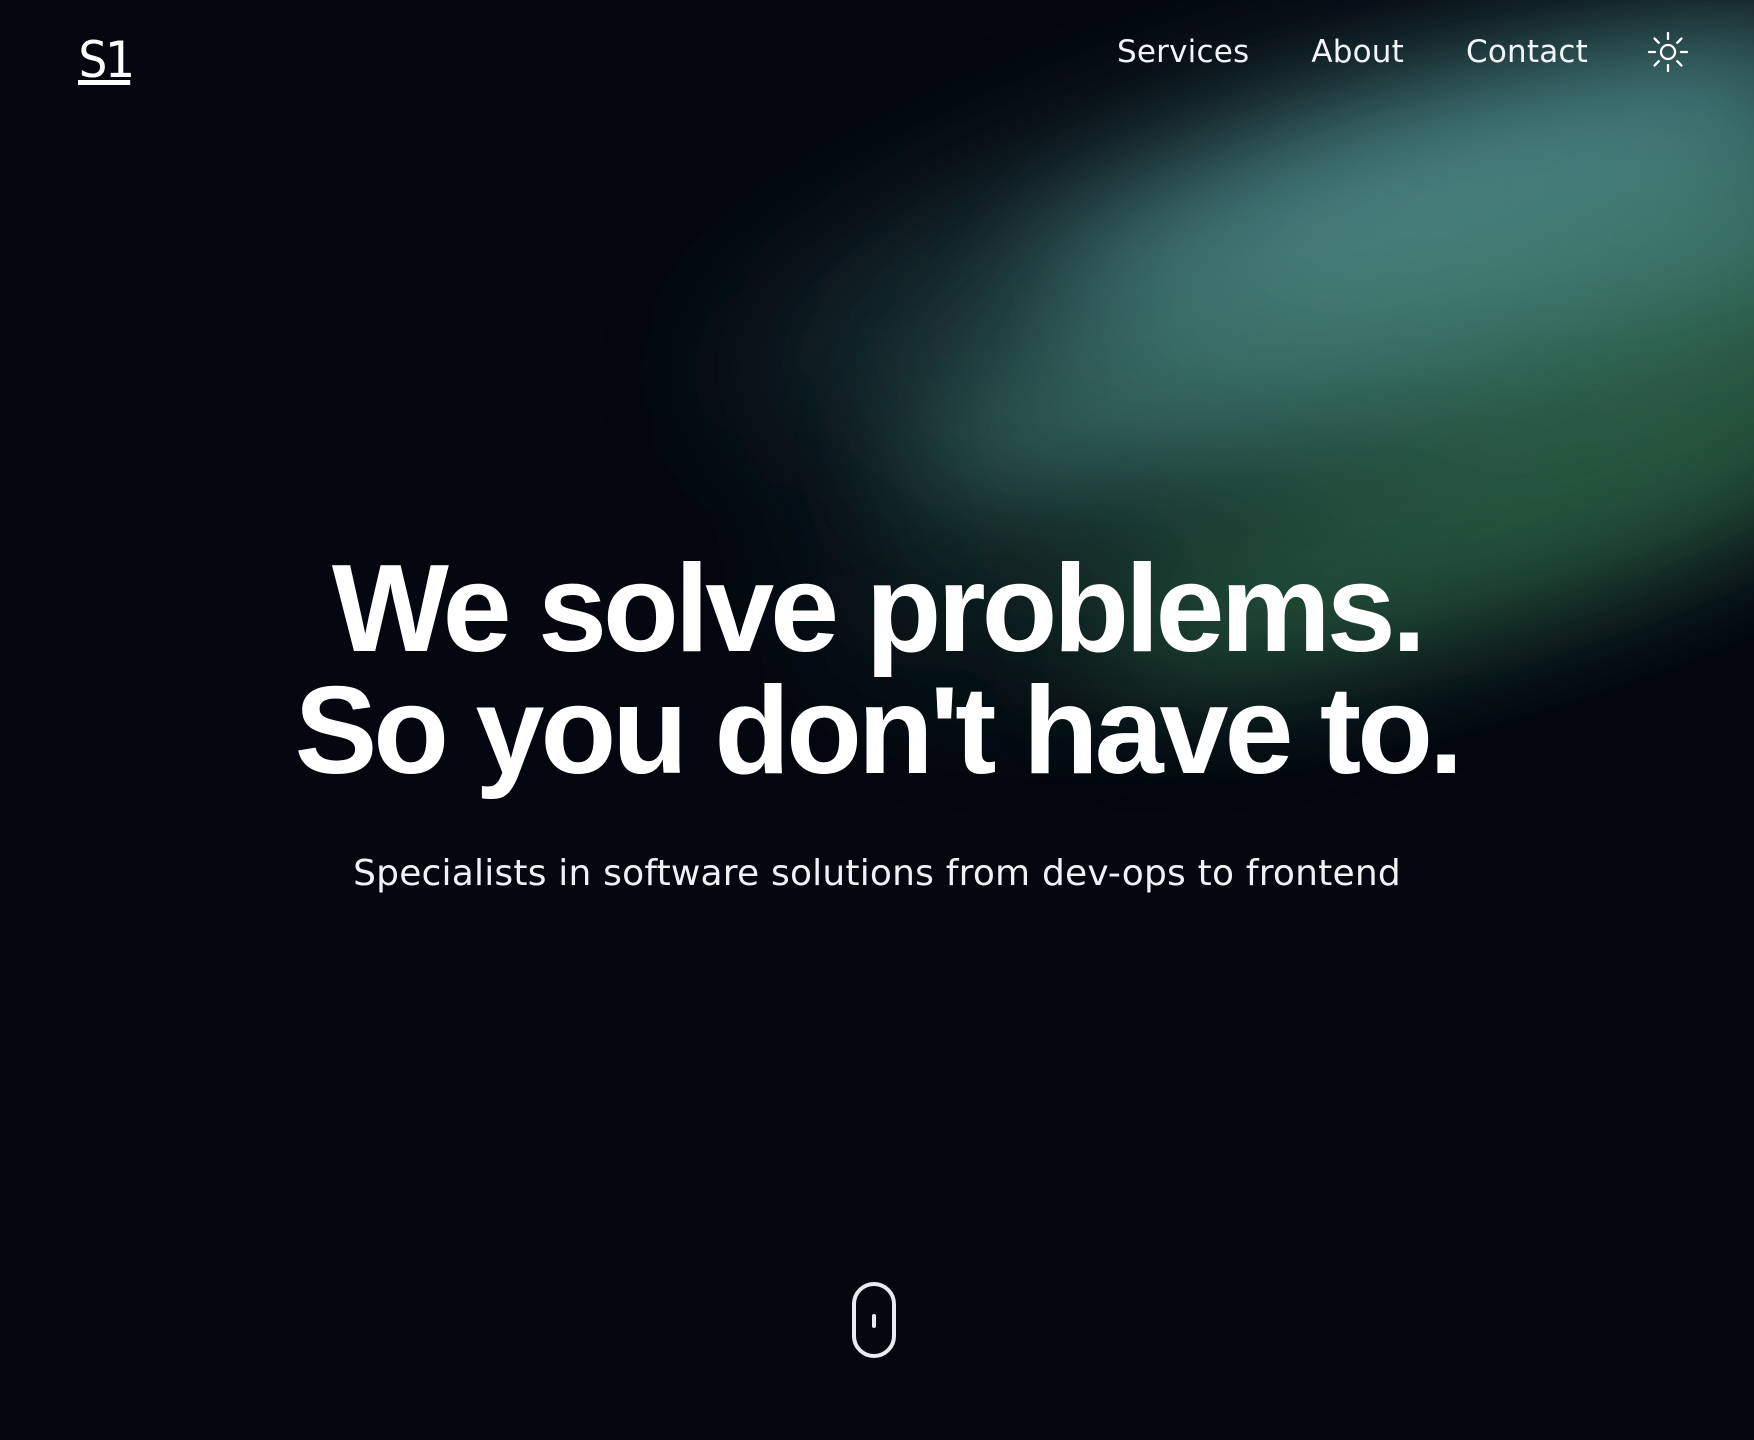 The height and width of the screenshot is (1440, 1754). I want to click on sun-icon, so click(1668, 52).